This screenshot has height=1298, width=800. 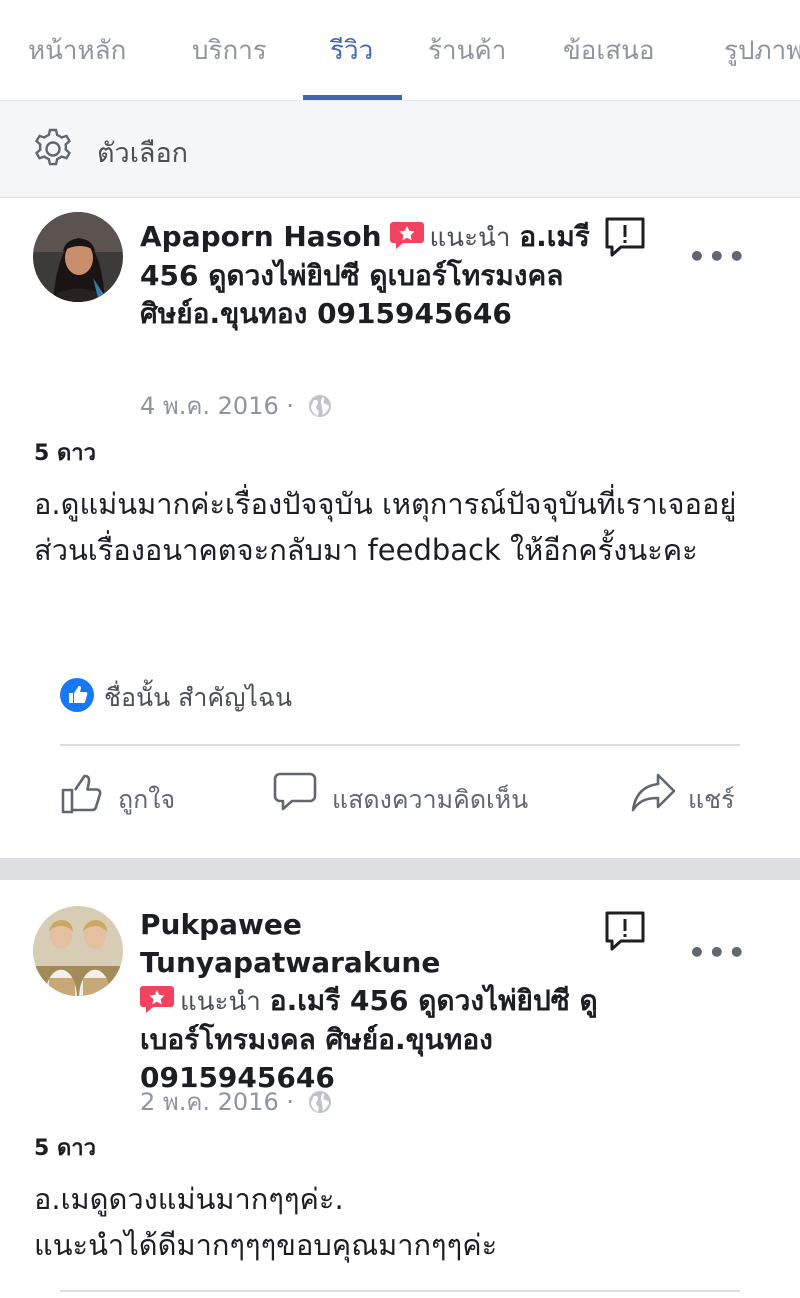 What do you see at coordinates (400, 869) in the screenshot?
I see `feed-separator` at bounding box center [400, 869].